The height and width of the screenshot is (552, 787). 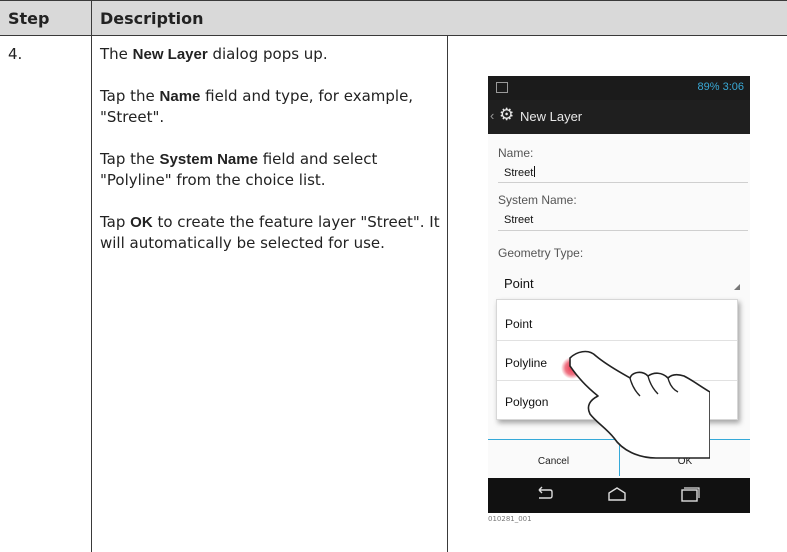 I want to click on table-header: Step Description, so click(x=393, y=18).